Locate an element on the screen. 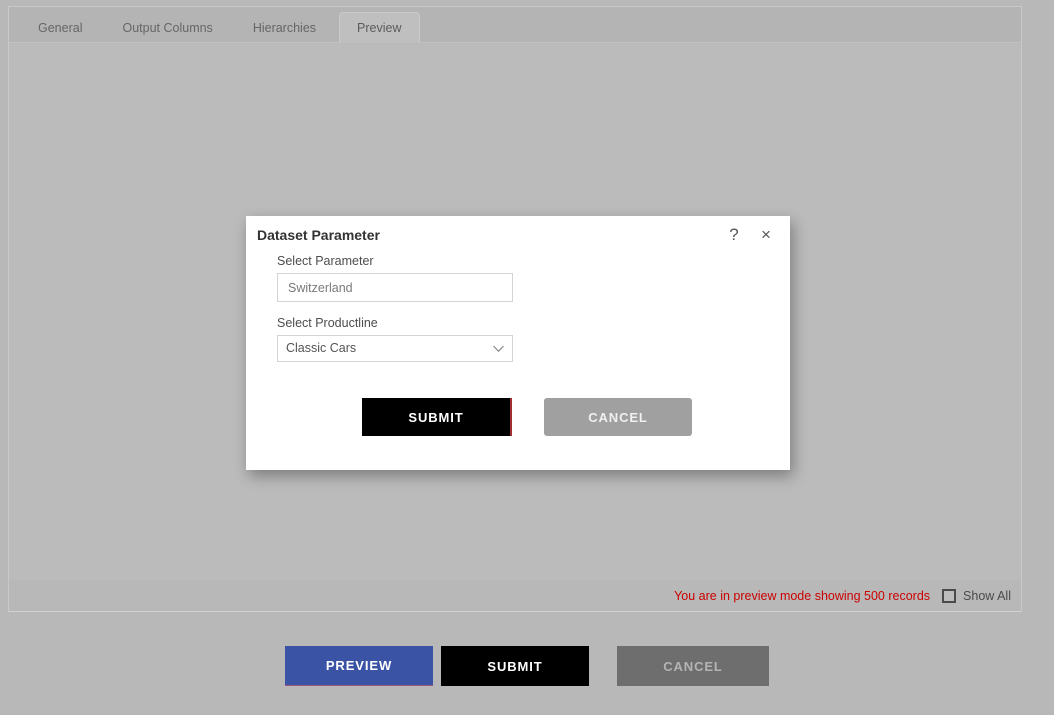 This screenshot has width=1054, height=715. select-productline-field: Select Productline Classic Cars is located at coordinates (533, 339).